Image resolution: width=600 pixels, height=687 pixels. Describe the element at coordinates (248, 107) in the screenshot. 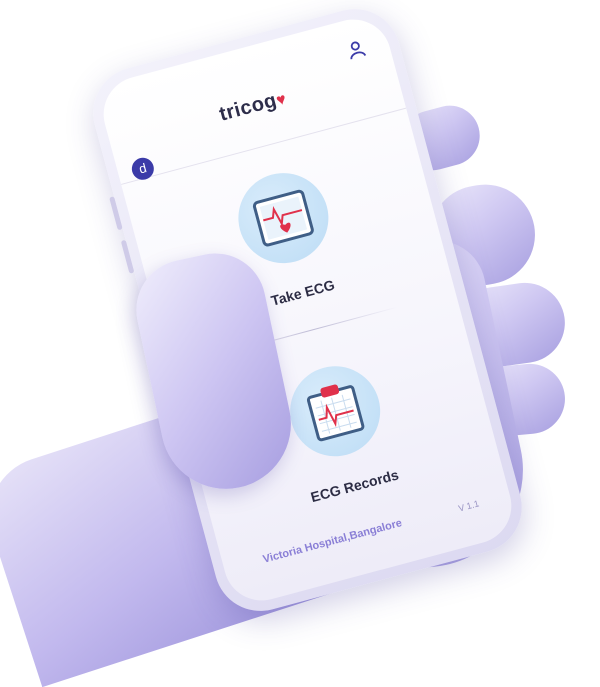

I see `app-logo-text: tricog` at that location.